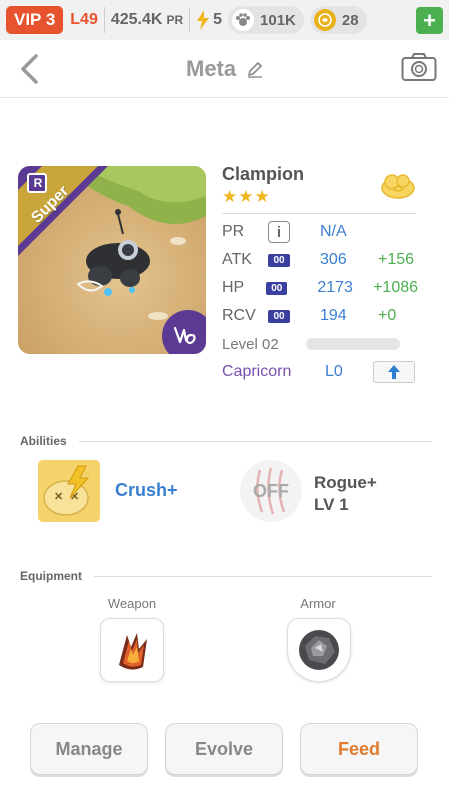 The width and height of the screenshot is (449, 800). Describe the element at coordinates (333, 259) in the screenshot. I see `stat-value: 306` at that location.